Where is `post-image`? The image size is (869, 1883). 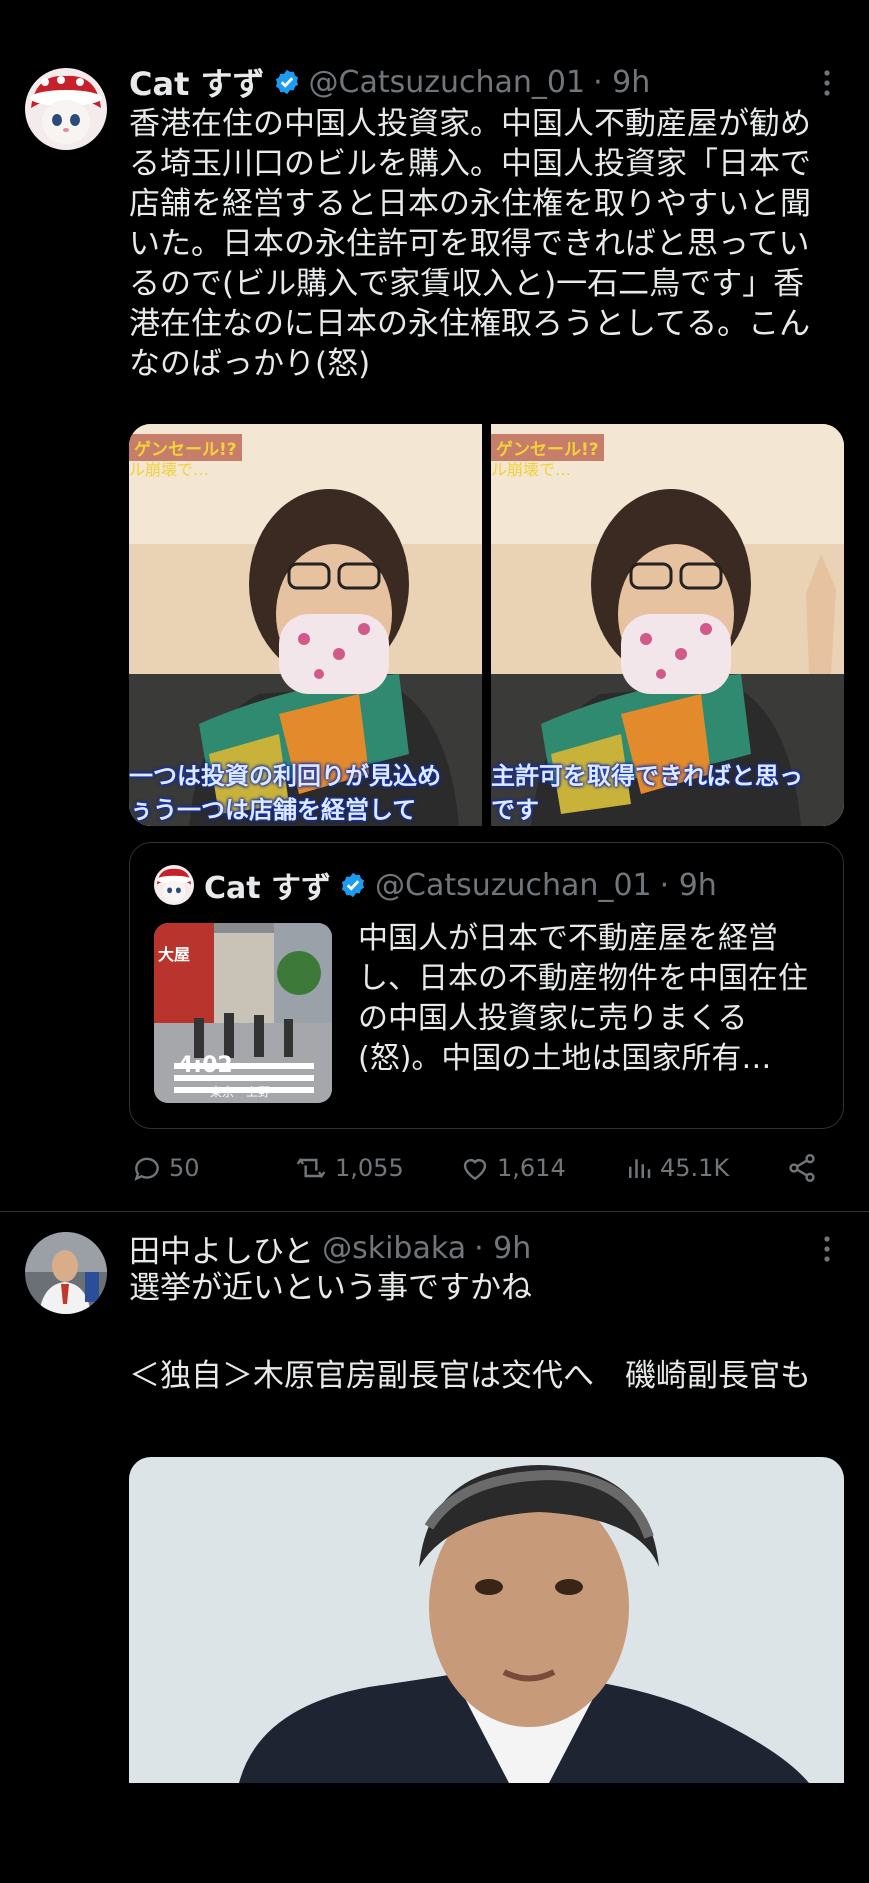 post-image is located at coordinates (486, 1620).